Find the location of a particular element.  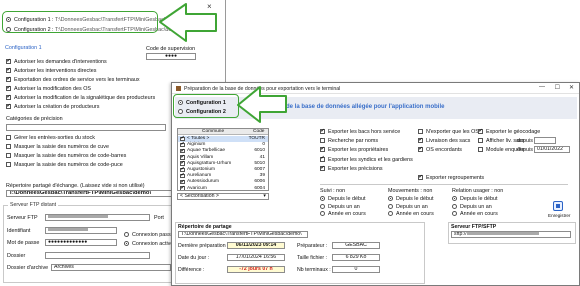

option-row: Livraison des sacs is located at coordinates (444, 140).